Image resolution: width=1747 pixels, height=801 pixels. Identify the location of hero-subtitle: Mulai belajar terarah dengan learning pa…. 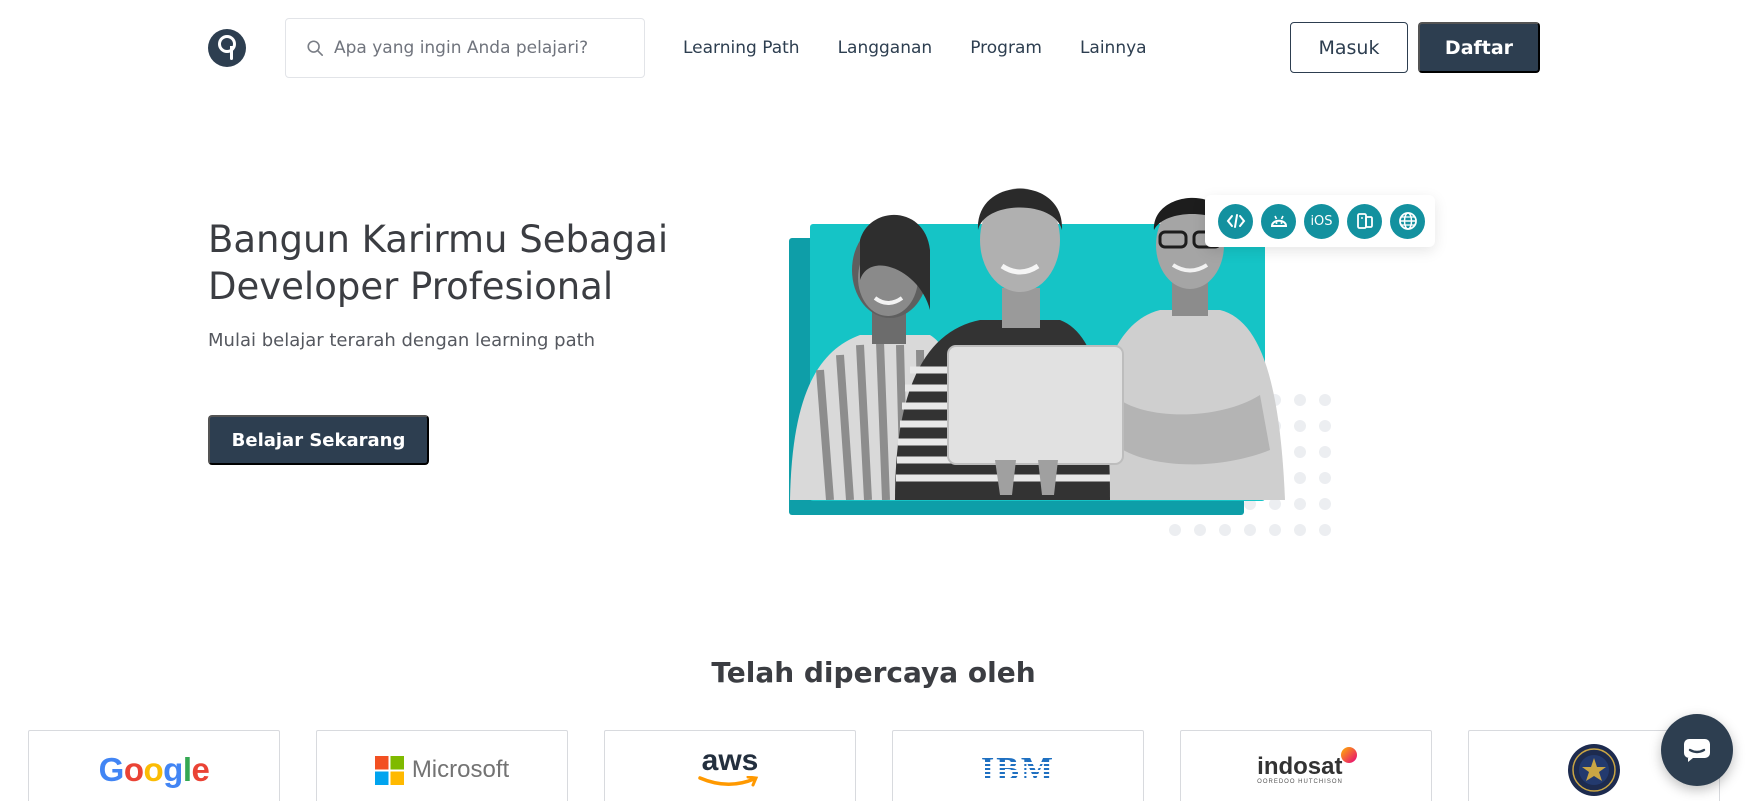
(402, 340).